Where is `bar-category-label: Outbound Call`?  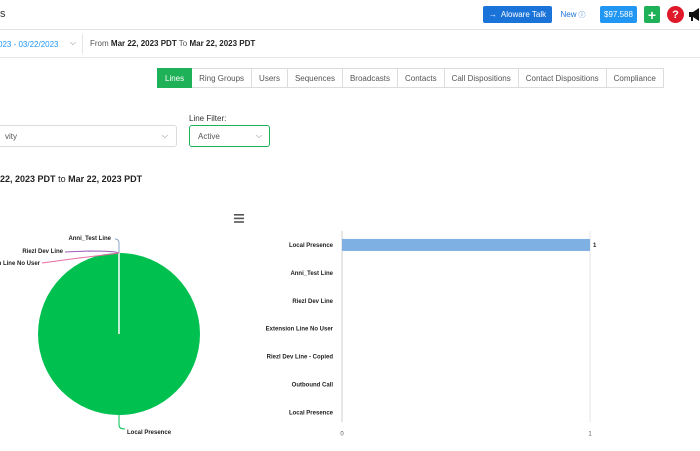
bar-category-label: Outbound Call is located at coordinates (313, 385).